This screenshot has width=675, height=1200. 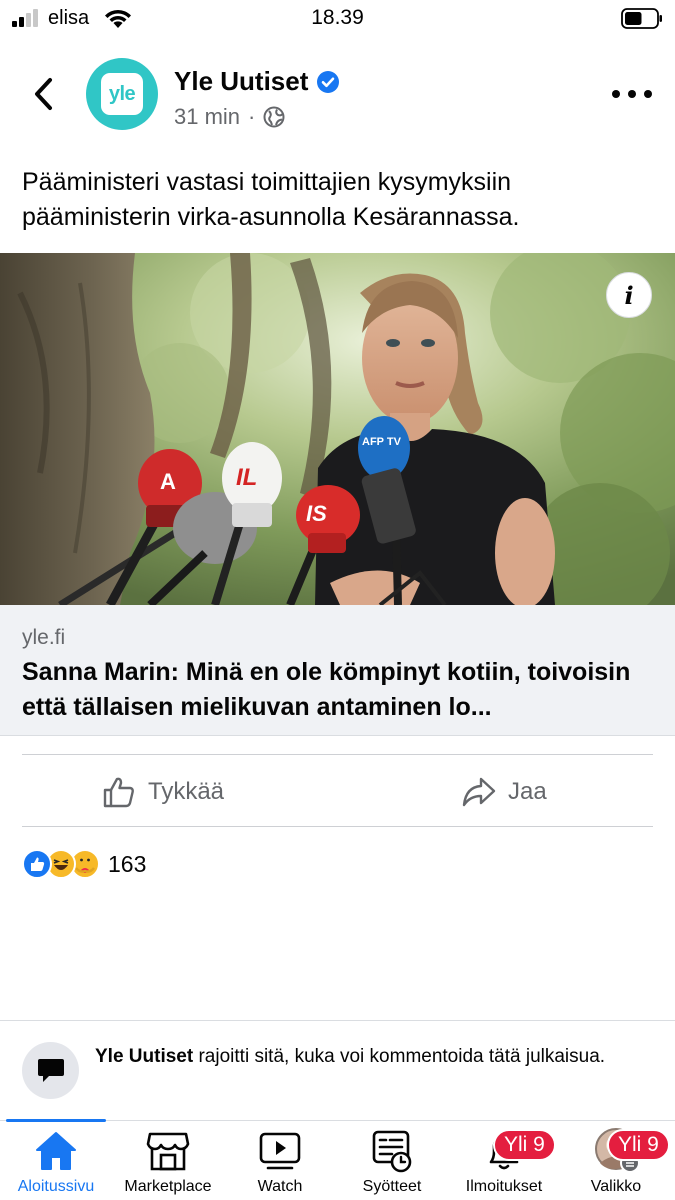 What do you see at coordinates (127, 863) in the screenshot?
I see `reaction-count: 163` at bounding box center [127, 863].